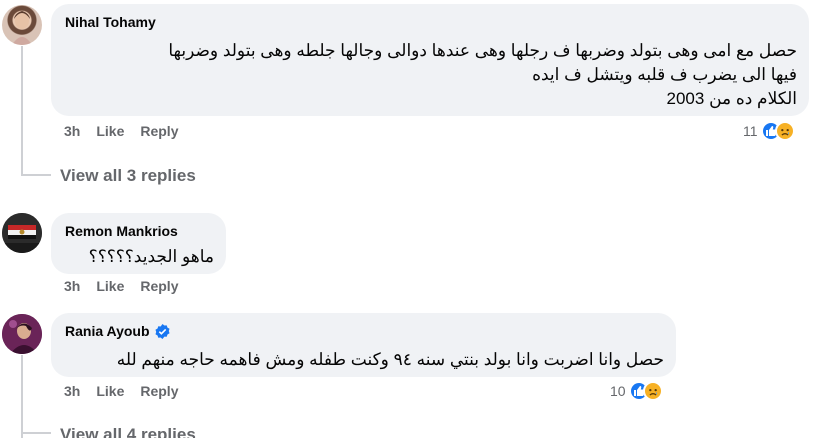  Describe the element at coordinates (364, 331) in the screenshot. I see `comment-author: Rania Ayoub` at that location.